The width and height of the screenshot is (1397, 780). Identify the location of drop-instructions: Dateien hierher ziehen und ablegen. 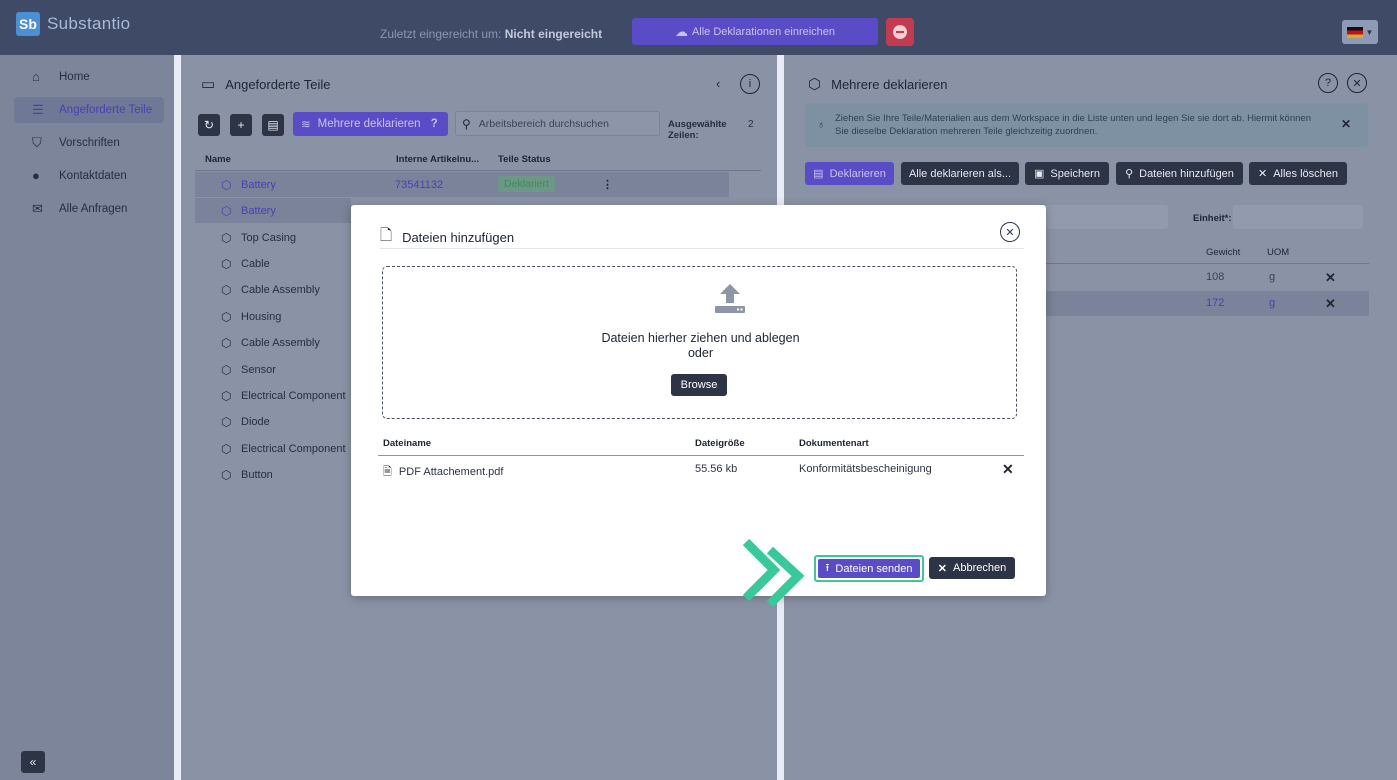
(700, 338).